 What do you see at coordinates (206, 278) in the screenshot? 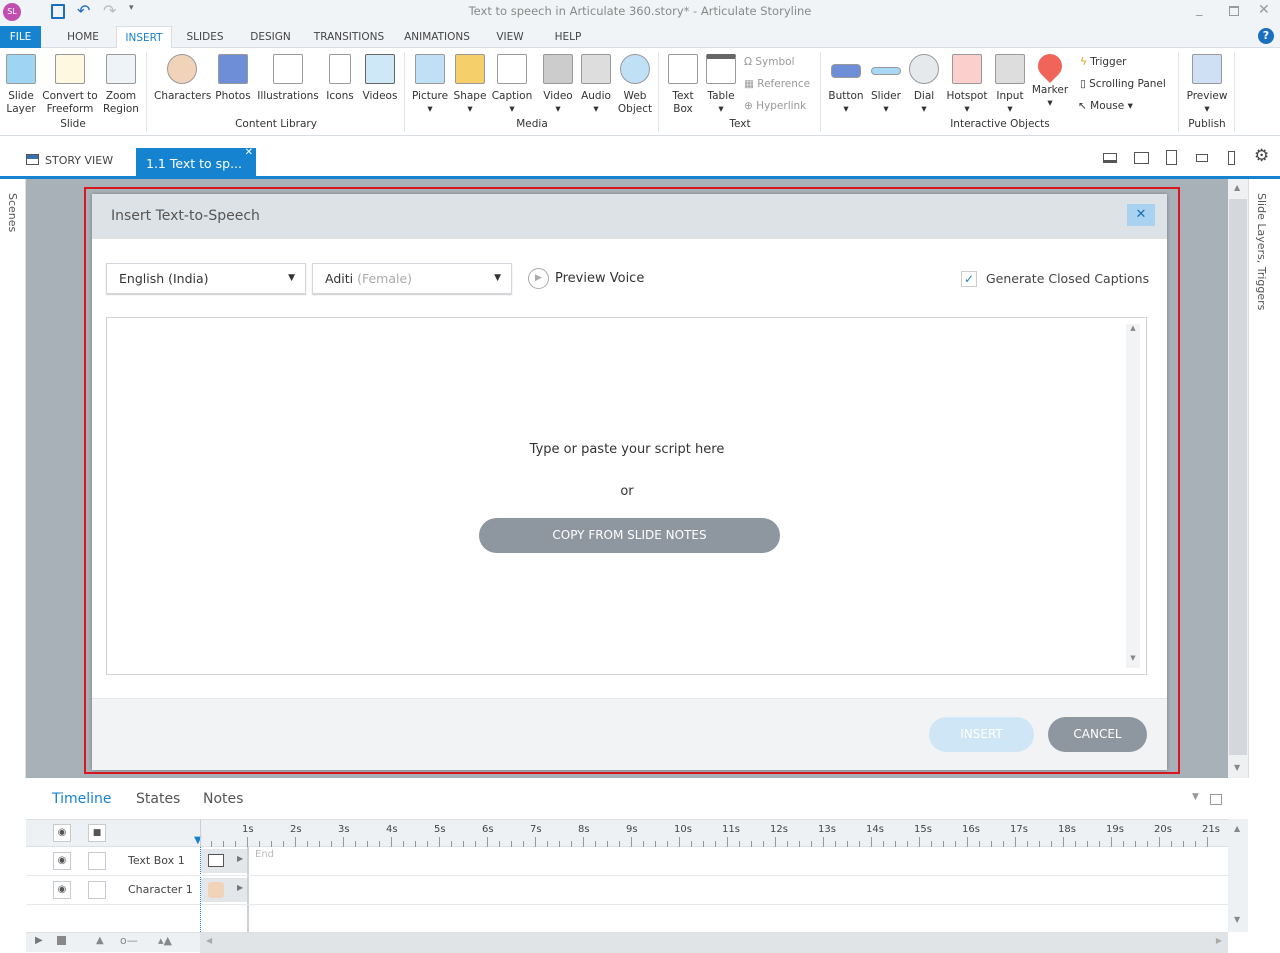
I see `language-select: English (India) ▼` at bounding box center [206, 278].